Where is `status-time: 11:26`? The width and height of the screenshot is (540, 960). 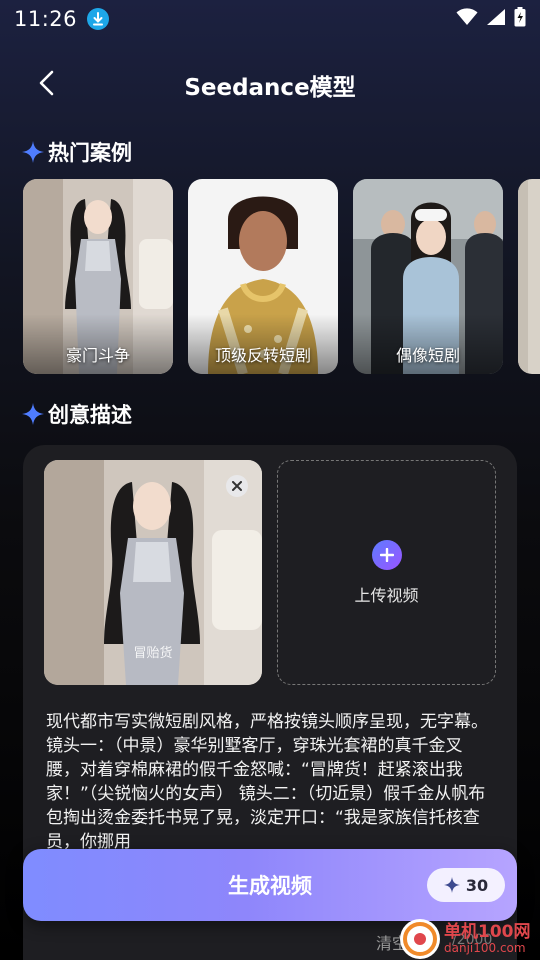
status-time: 11:26 is located at coordinates (46, 19).